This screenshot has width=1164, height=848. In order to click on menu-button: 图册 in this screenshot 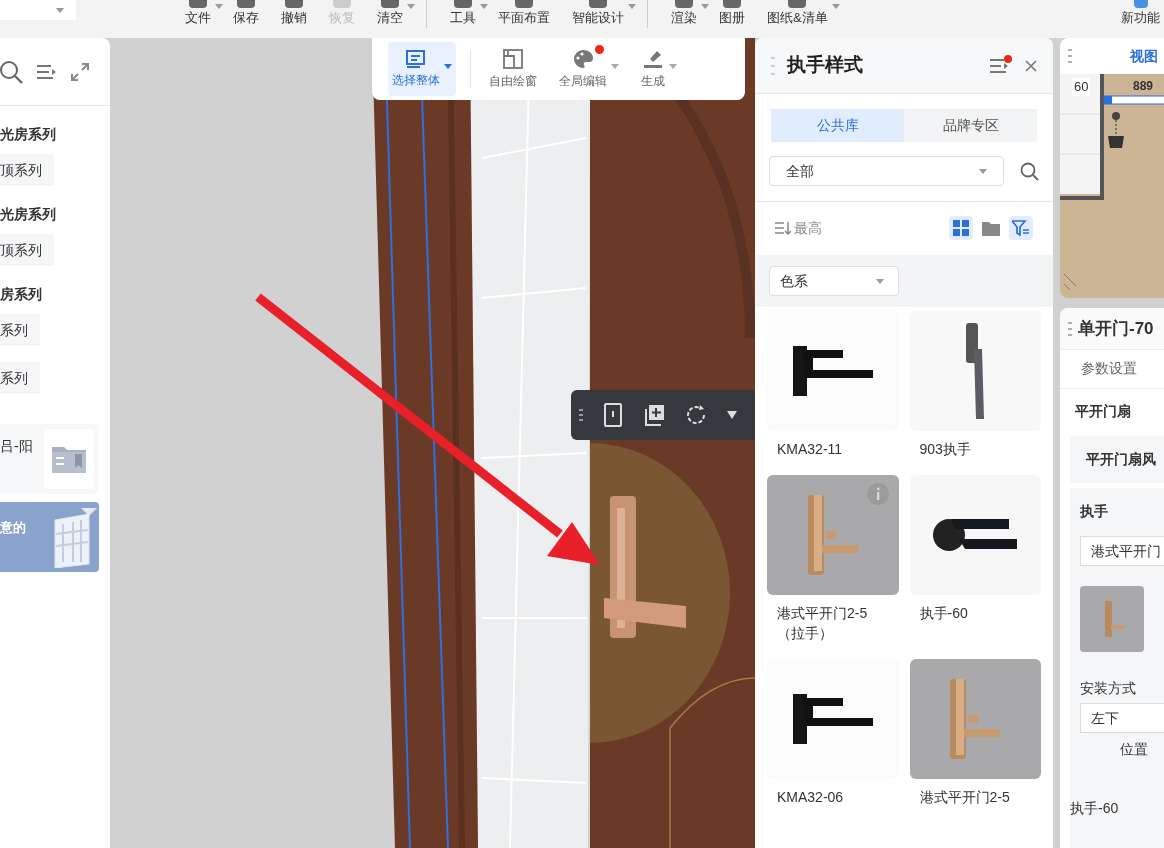, I will do `click(732, 14)`.